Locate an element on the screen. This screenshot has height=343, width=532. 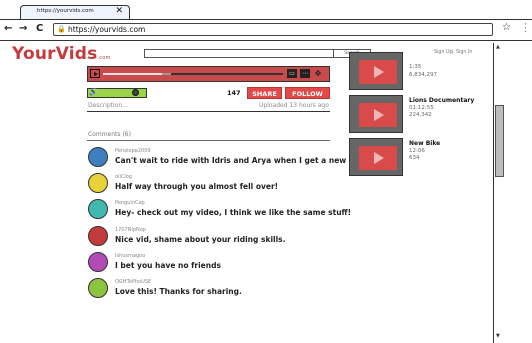
address-bar: 🔒 https://yourvids.com is located at coordinates (273, 29).